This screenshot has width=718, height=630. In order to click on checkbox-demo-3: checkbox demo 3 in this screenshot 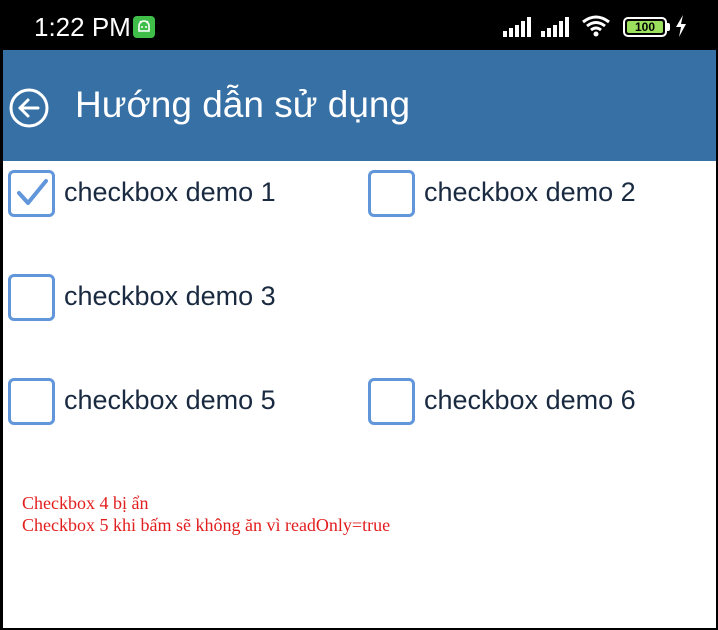, I will do `click(168, 298)`.